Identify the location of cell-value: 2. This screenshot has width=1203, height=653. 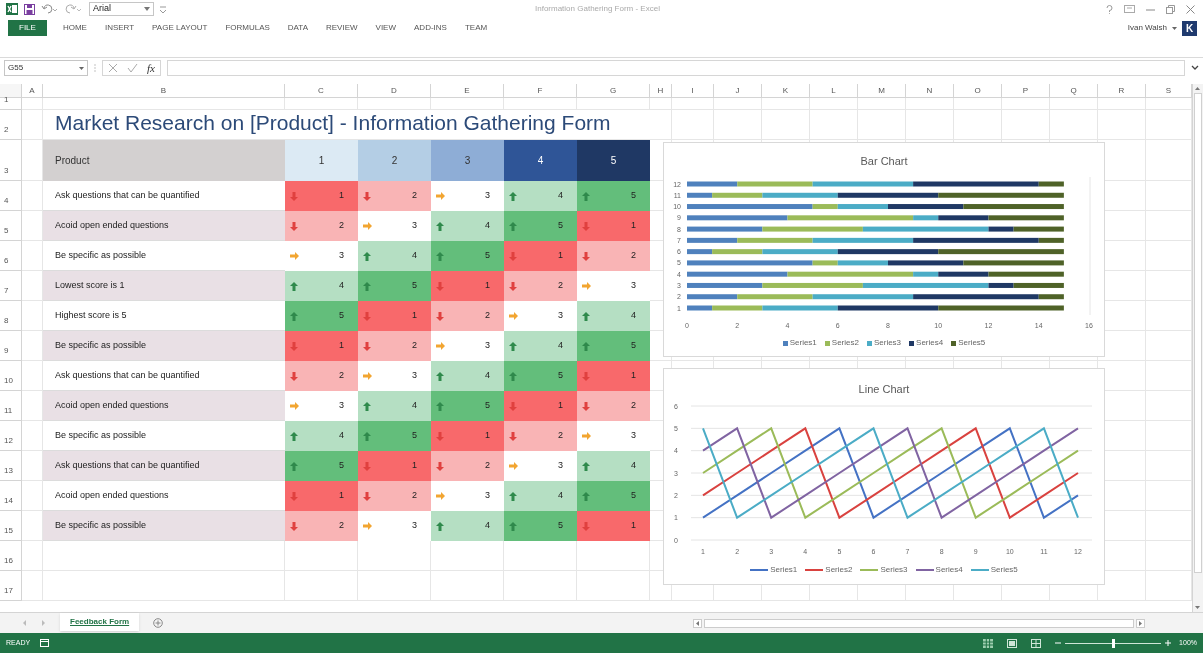
(560, 286).